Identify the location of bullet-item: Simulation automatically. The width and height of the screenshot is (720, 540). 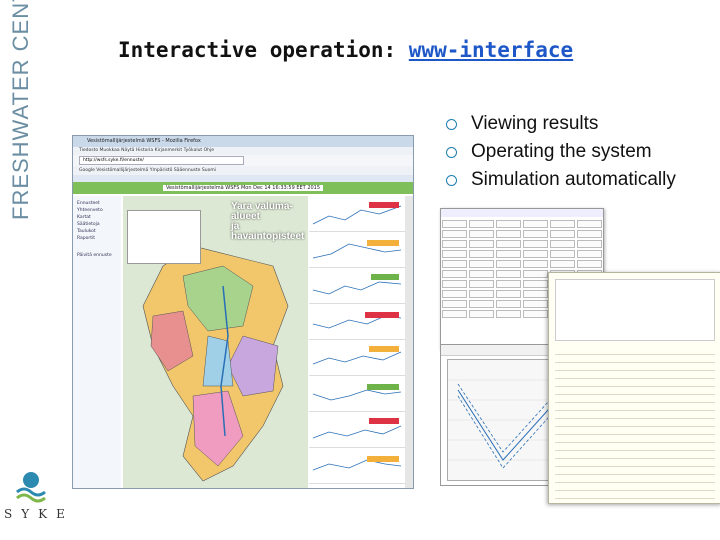
(561, 180).